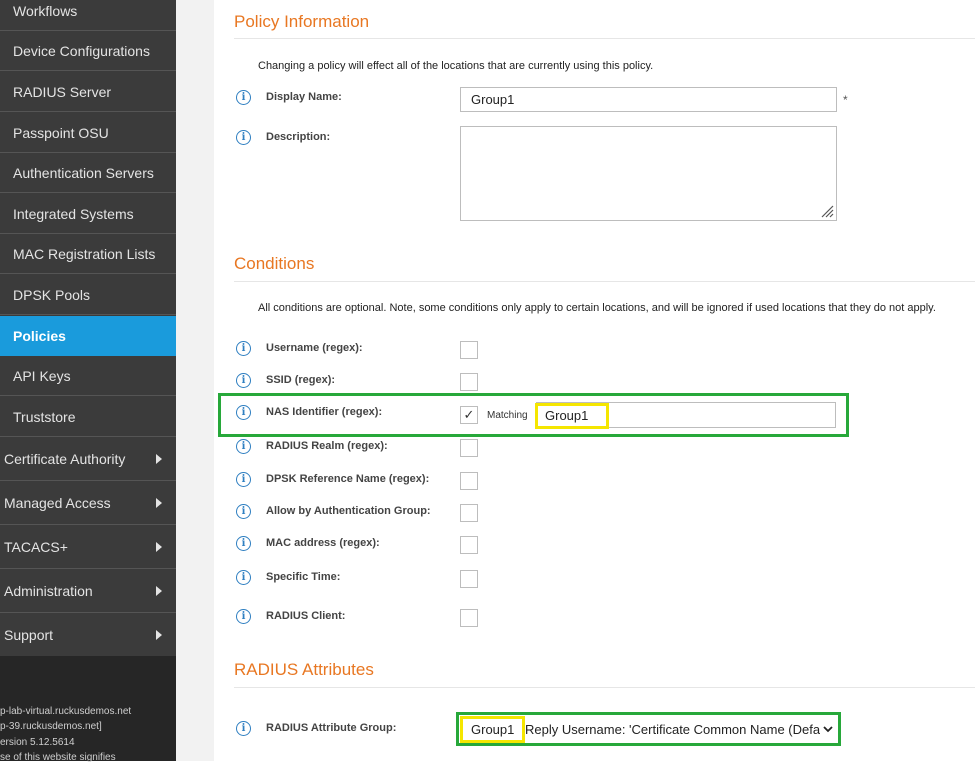  What do you see at coordinates (88, 51) in the screenshot?
I see `sidebar-item-device-configurations: Device Configurations` at bounding box center [88, 51].